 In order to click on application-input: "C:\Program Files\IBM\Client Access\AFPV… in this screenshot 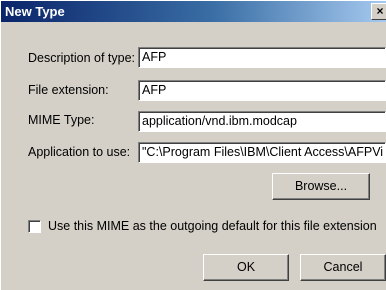, I will do `click(262, 152)`.